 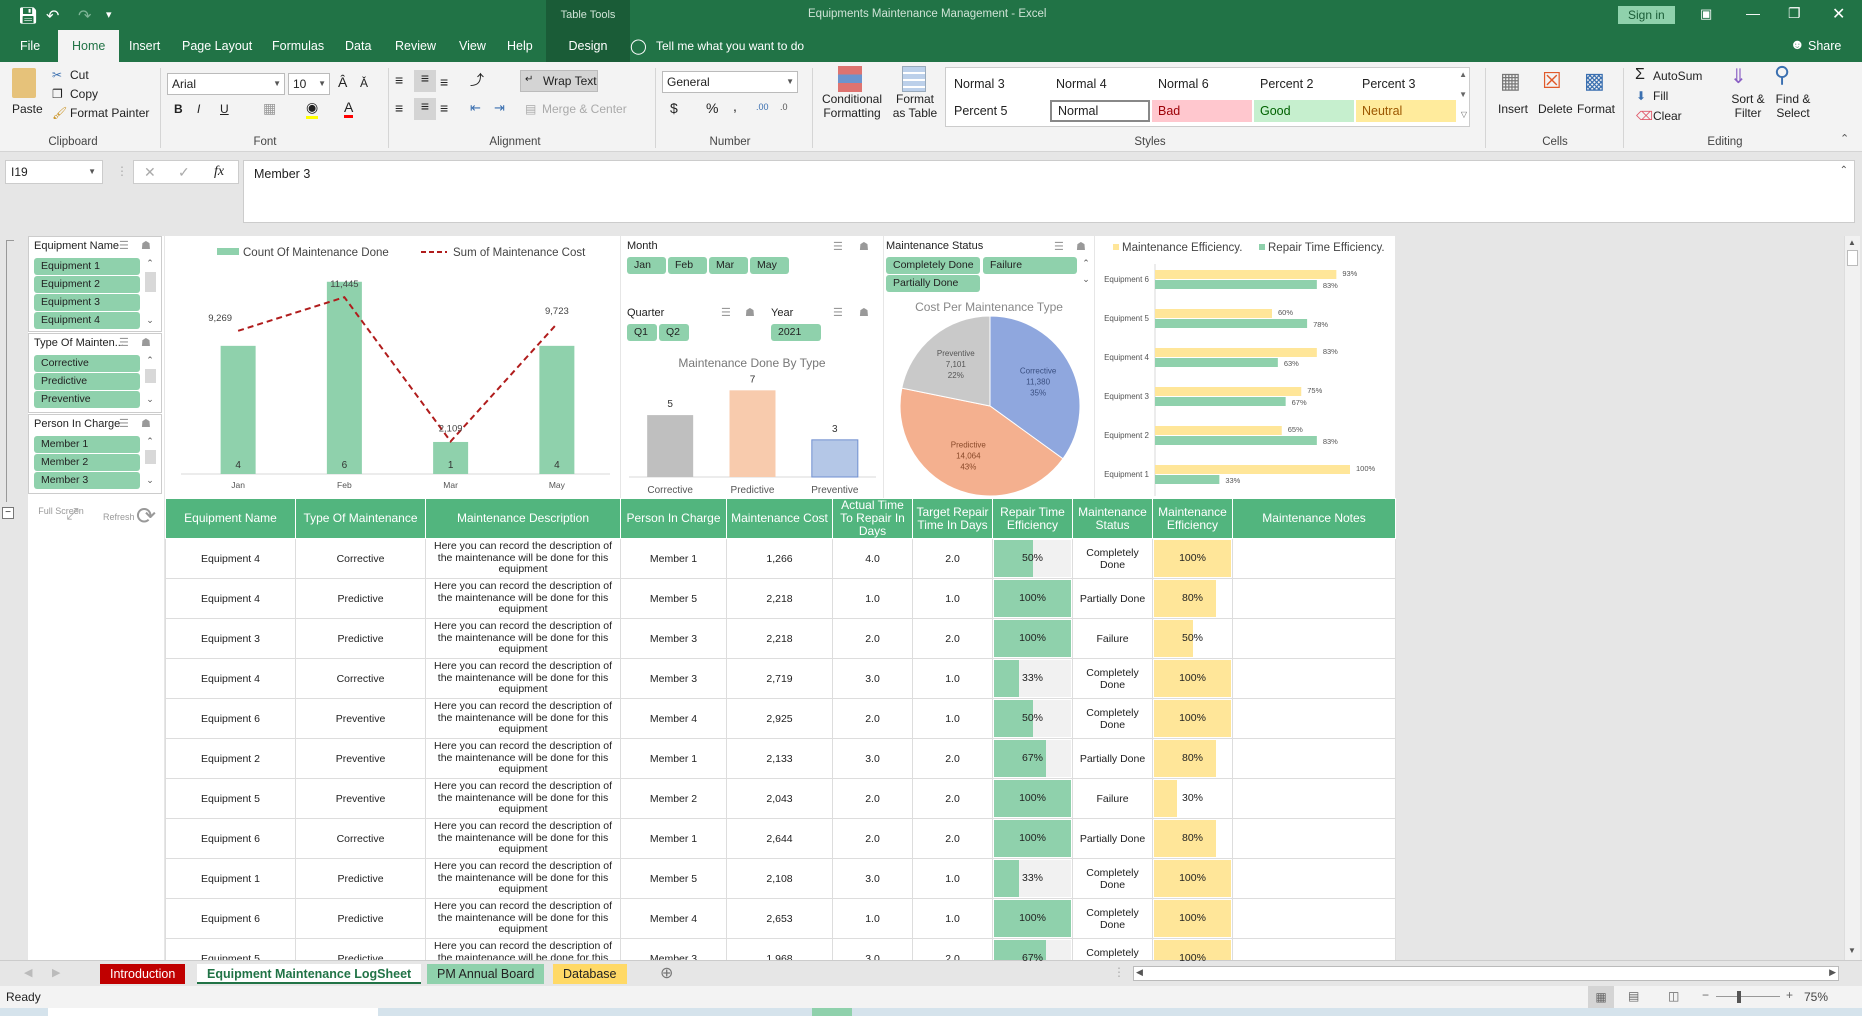 I want to click on cell-person: Member 1, so click(x=673, y=558).